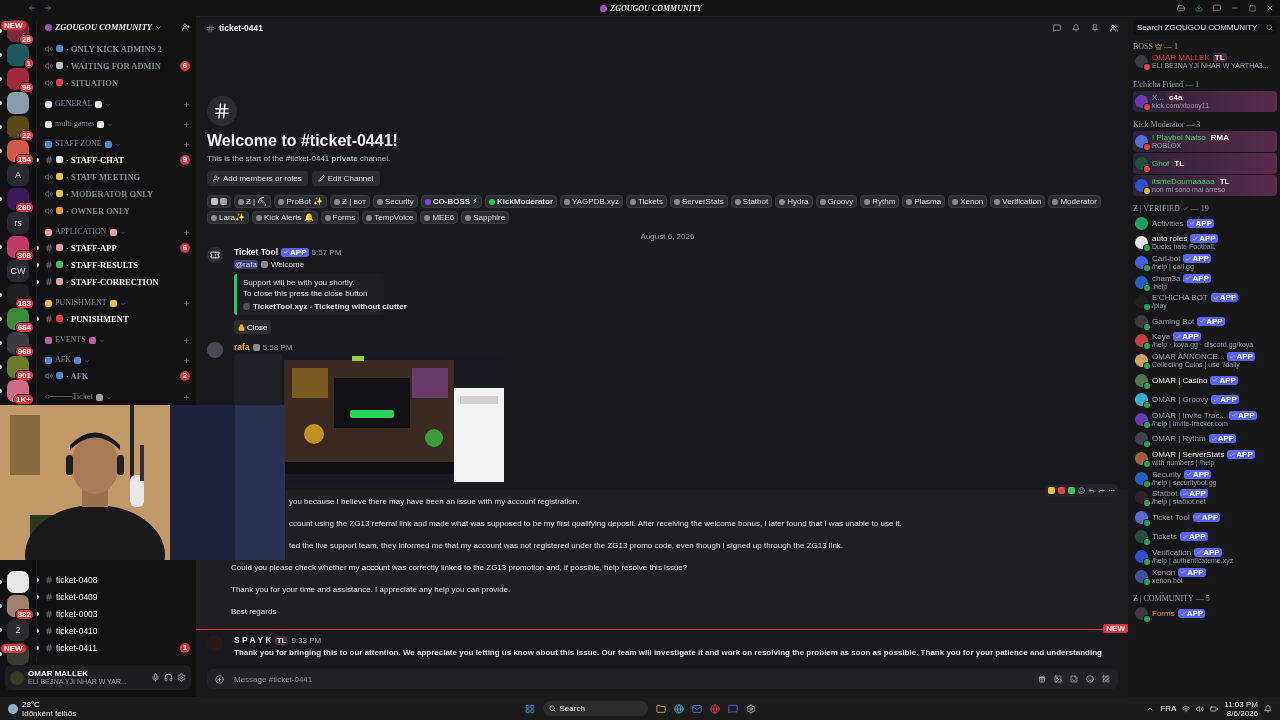 The height and width of the screenshot is (720, 1280). I want to click on close-icon, so click(1270, 8).